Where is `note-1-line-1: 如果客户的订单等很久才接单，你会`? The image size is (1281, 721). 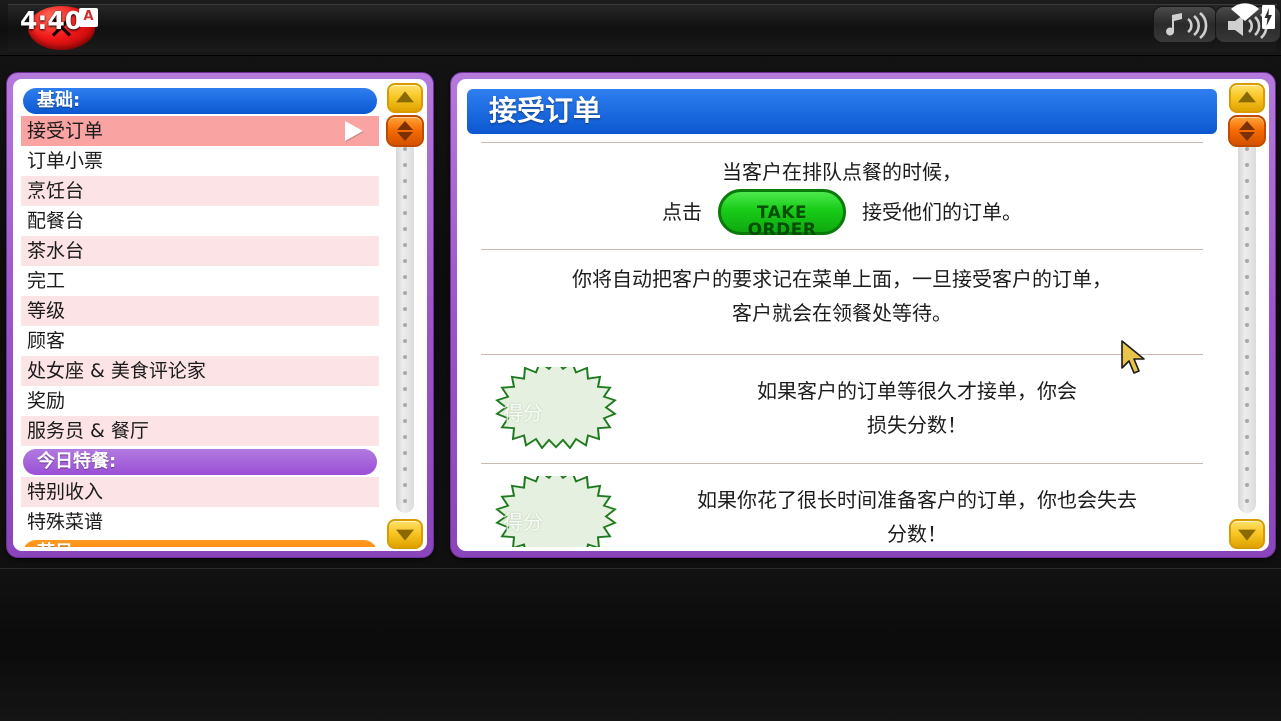 note-1-line-1: 如果客户的订单等很久才接单，你会 is located at coordinates (917, 391).